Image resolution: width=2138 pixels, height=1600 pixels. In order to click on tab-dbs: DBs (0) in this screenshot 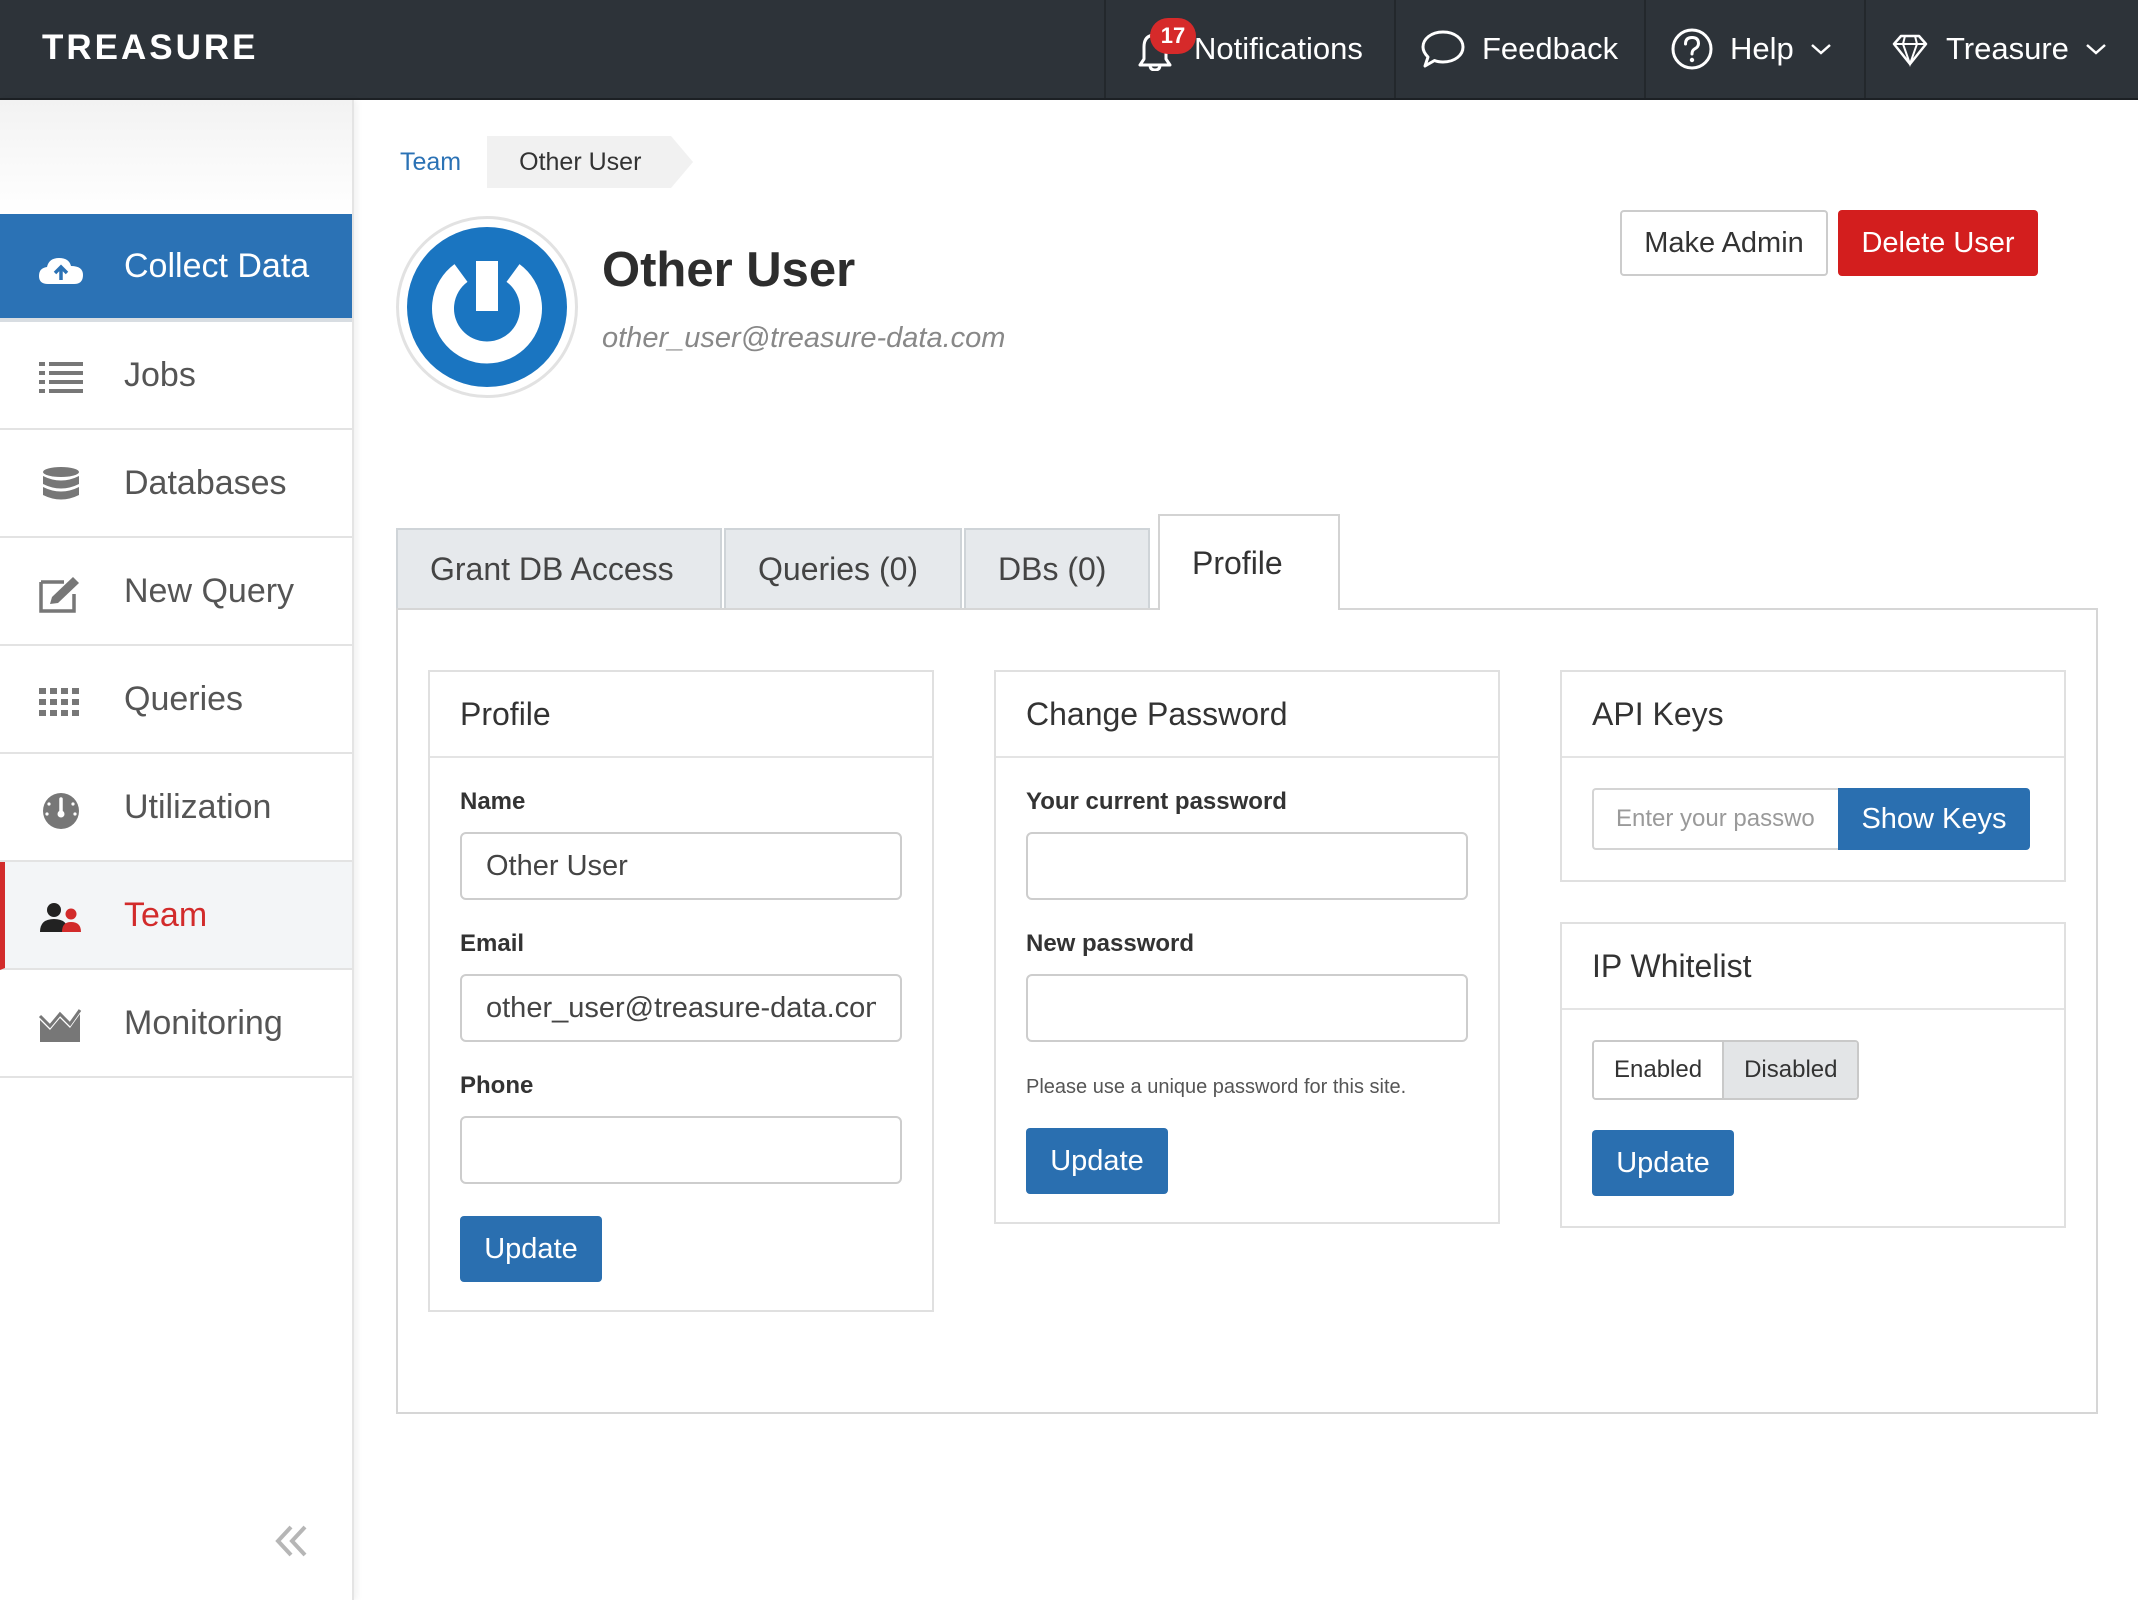, I will do `click(1057, 568)`.